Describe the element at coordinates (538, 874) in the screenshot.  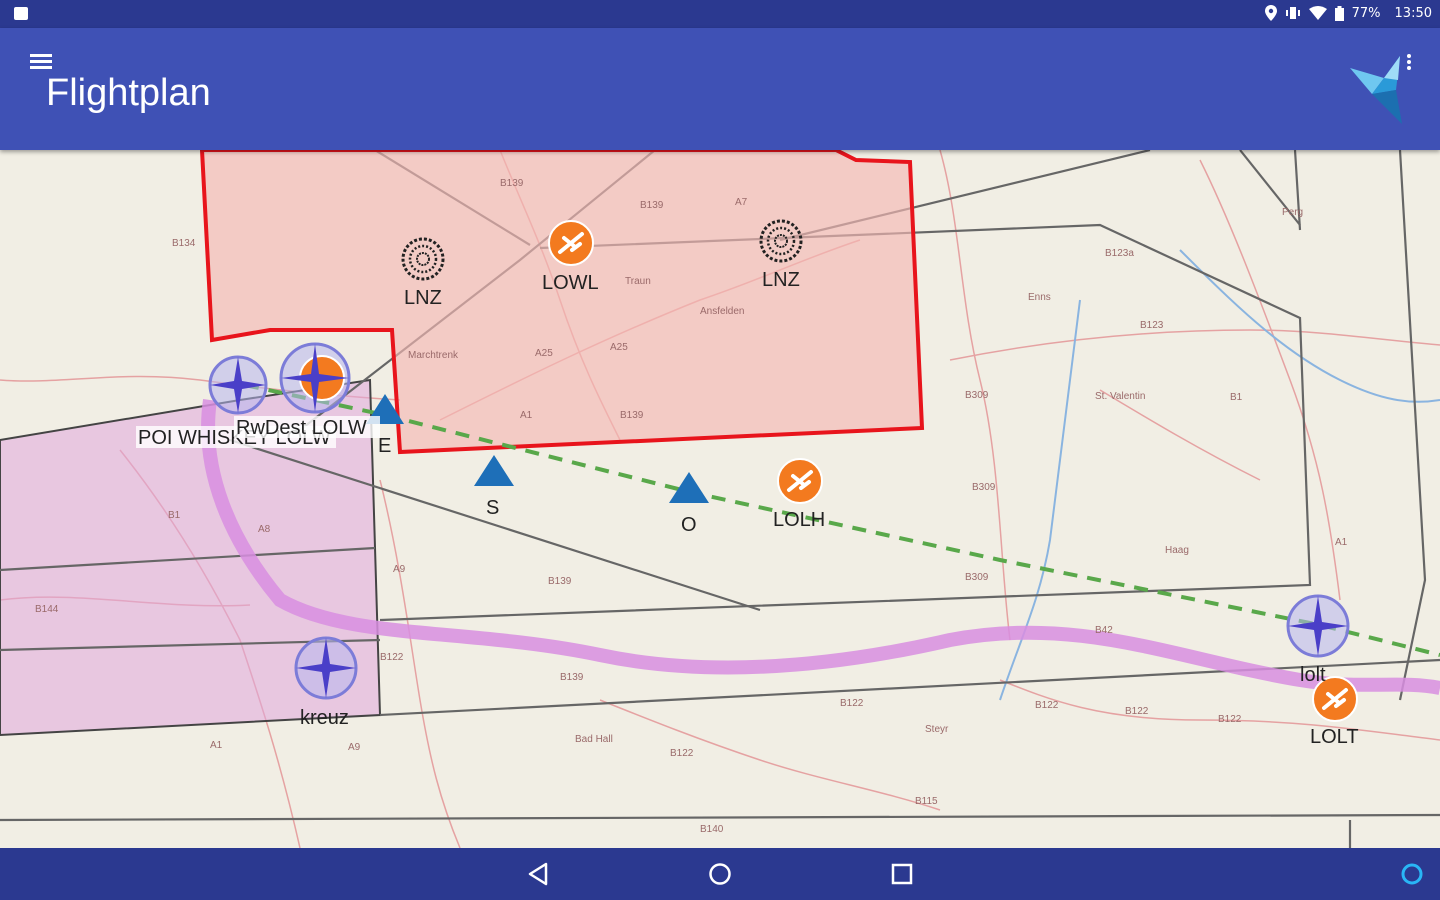
I see `back-icon` at that location.